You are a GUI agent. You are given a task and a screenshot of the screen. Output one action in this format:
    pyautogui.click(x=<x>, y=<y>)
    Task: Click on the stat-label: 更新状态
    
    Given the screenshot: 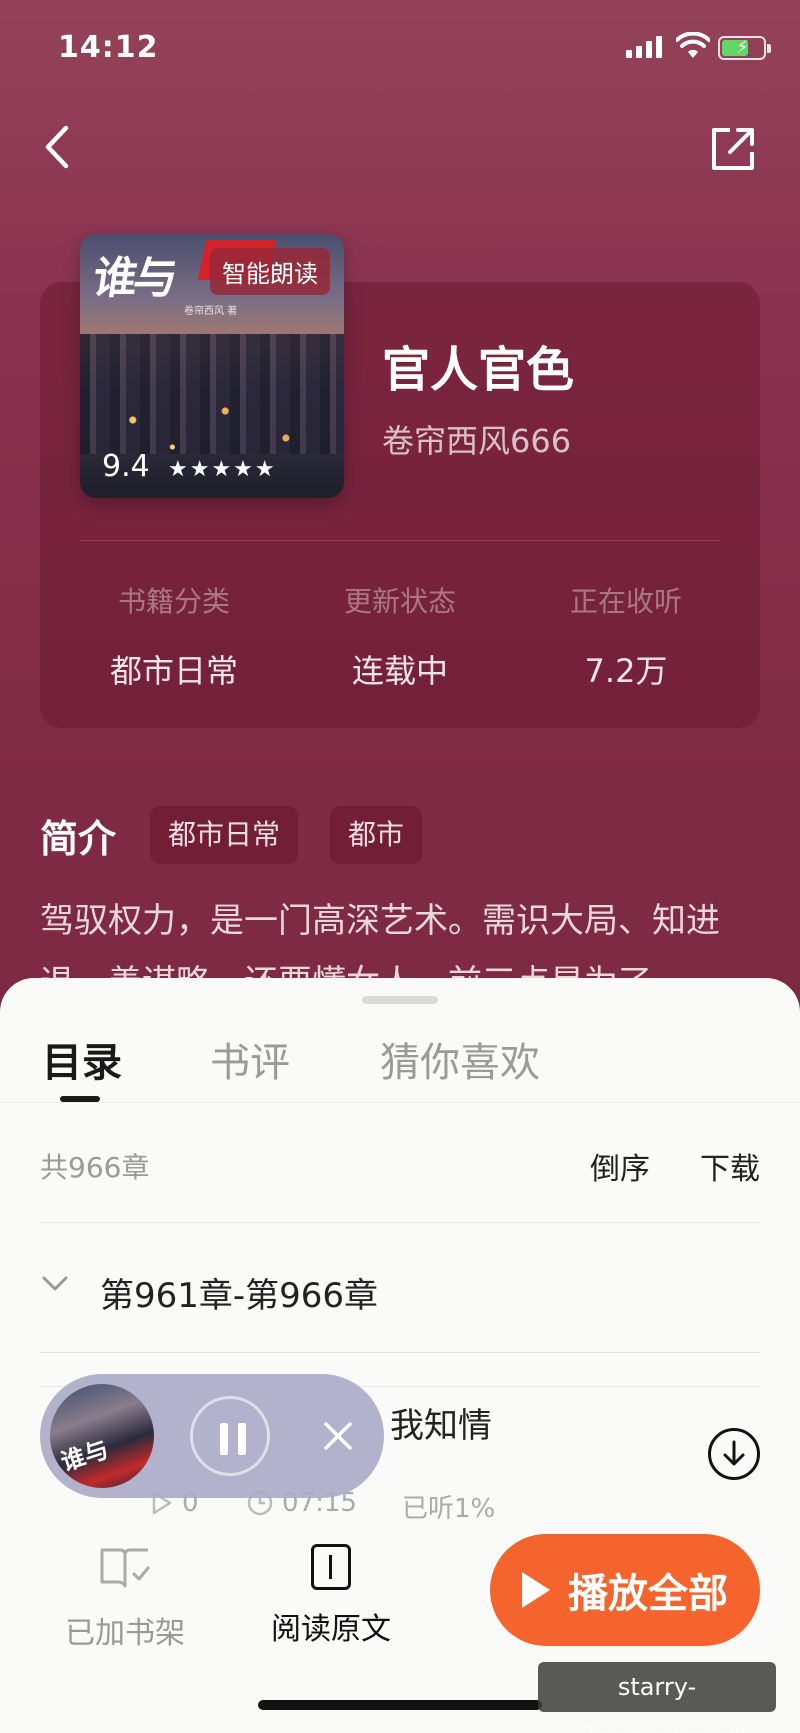 What is the action you would take?
    pyautogui.click(x=399, y=601)
    